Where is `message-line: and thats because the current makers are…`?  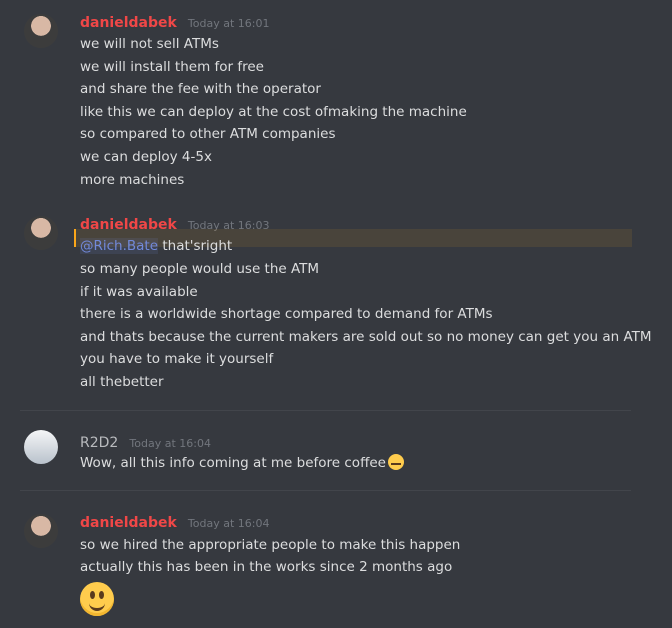 message-line: and thats because the current makers are… is located at coordinates (366, 337).